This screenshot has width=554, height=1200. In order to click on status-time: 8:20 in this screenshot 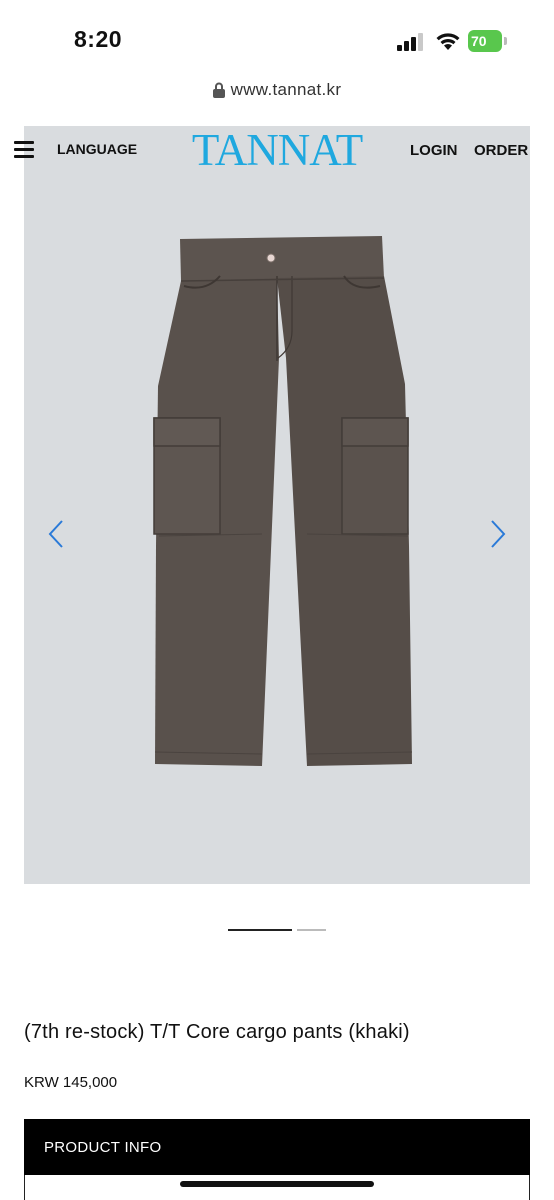, I will do `click(98, 39)`.